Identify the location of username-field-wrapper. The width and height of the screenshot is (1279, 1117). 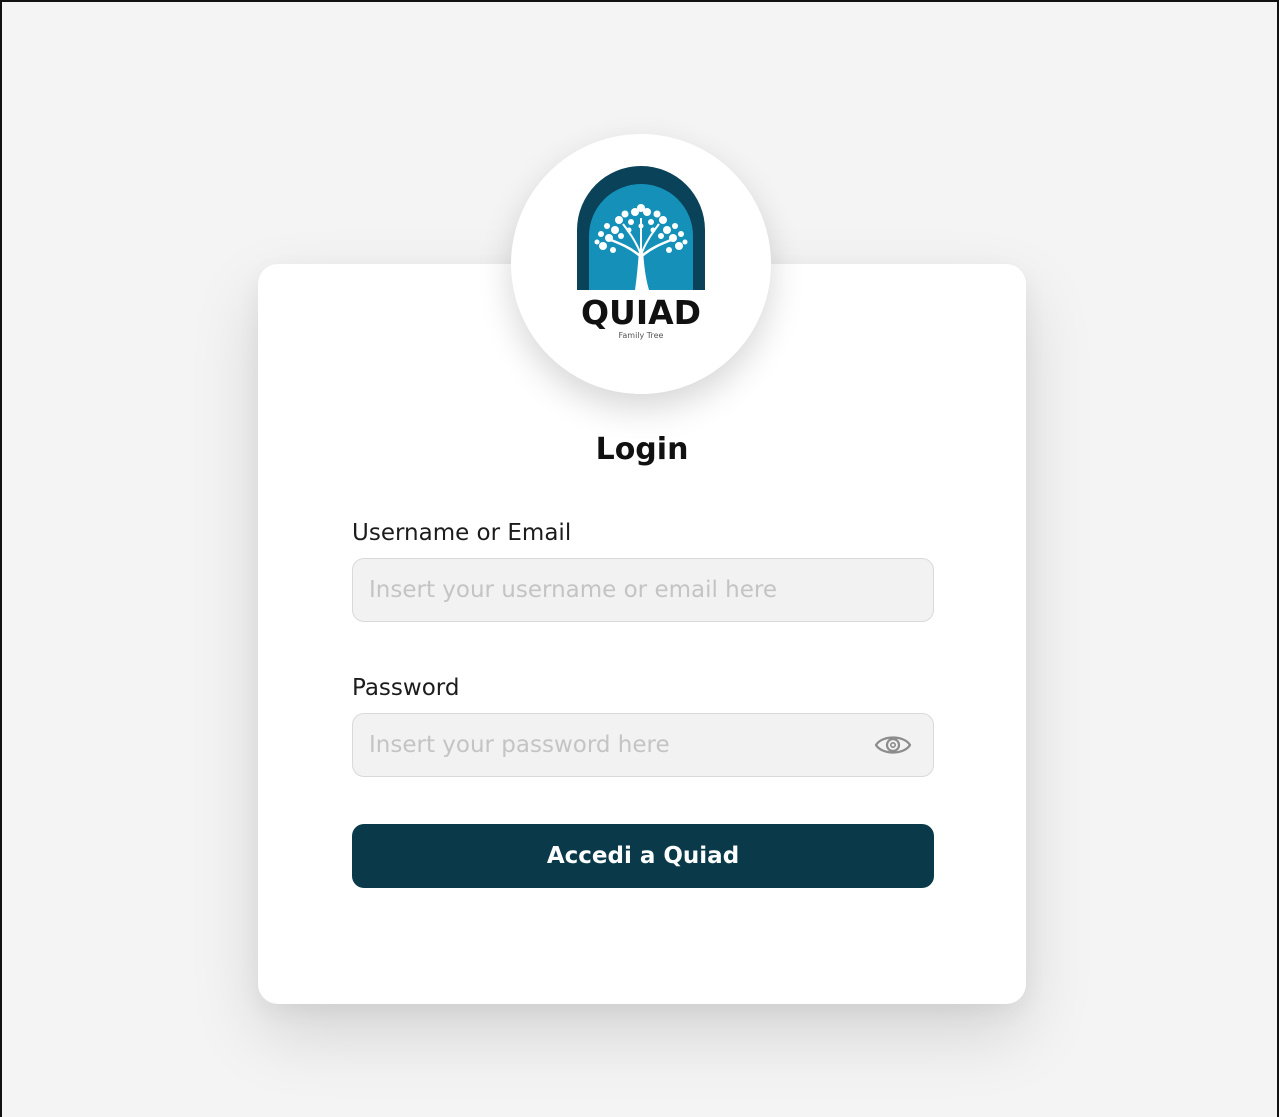
(643, 590).